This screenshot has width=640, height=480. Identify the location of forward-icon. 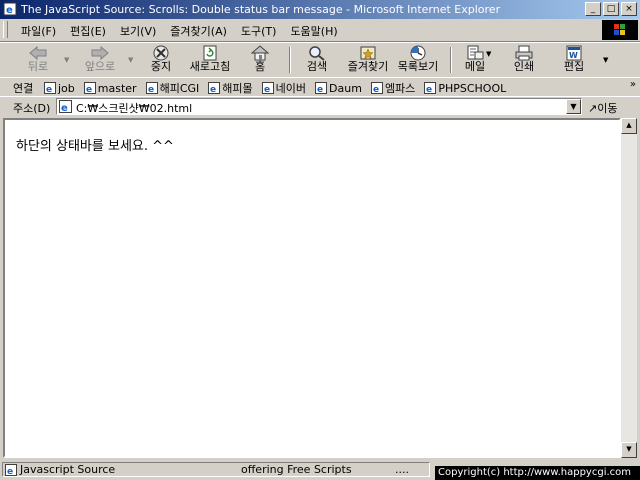
(100, 53).